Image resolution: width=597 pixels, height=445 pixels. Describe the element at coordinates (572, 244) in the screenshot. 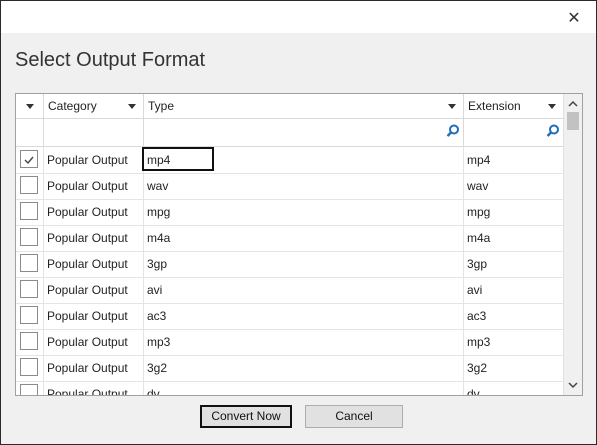

I see `vertical-scrollbar` at that location.